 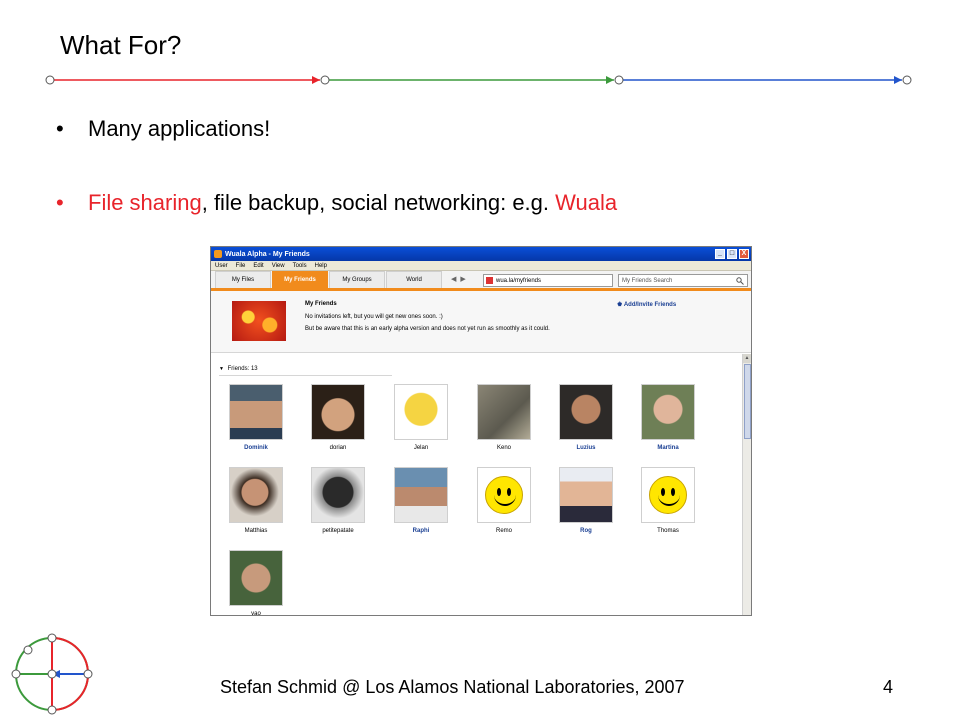 What do you see at coordinates (647, 280) in the screenshot?
I see `search-placeholder: My Friends Search` at bounding box center [647, 280].